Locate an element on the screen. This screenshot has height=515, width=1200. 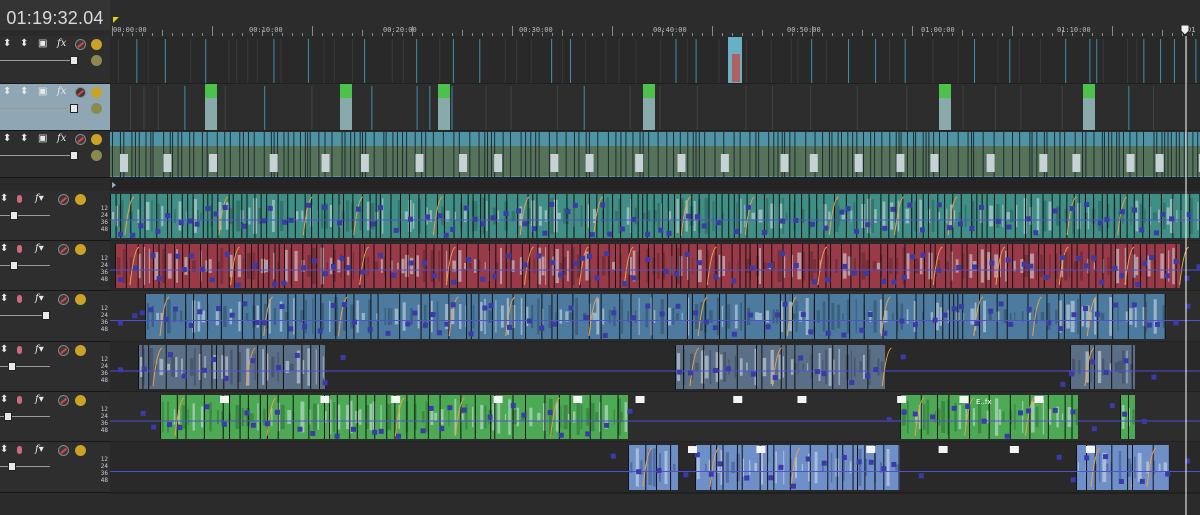
video-track-1-header: ⬍ ⬍ ▣ fx is located at coordinates (55, 60).